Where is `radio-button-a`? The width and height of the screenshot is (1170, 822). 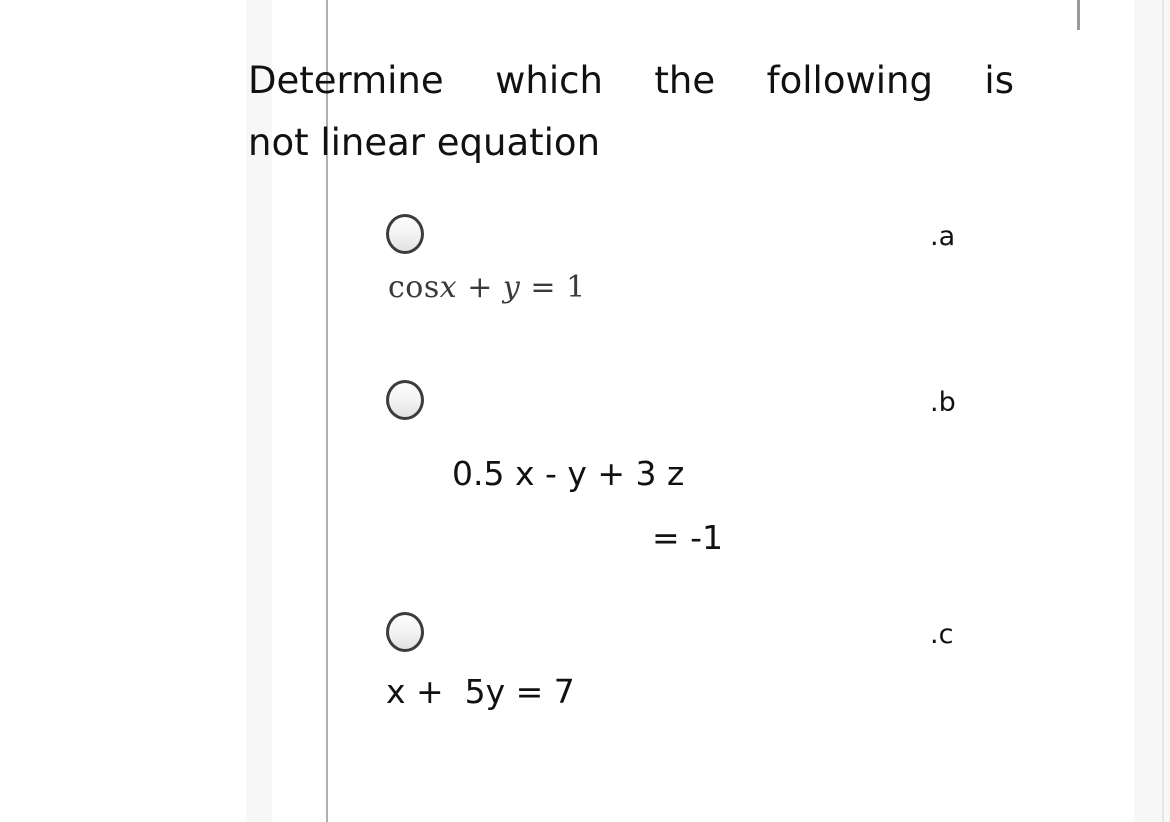
radio-button-a is located at coordinates (405, 234).